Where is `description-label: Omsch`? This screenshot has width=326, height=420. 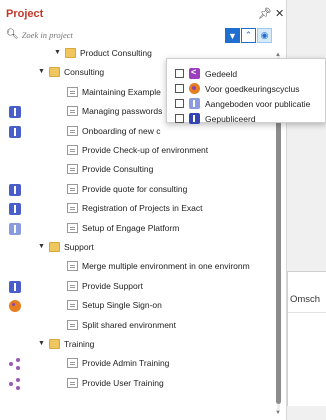
description-label: Omsch is located at coordinates (305, 299).